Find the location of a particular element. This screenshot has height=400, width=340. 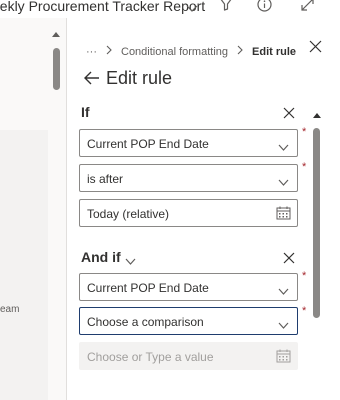

and-if-field-dropdown: Current POP End Date is located at coordinates (188, 287).